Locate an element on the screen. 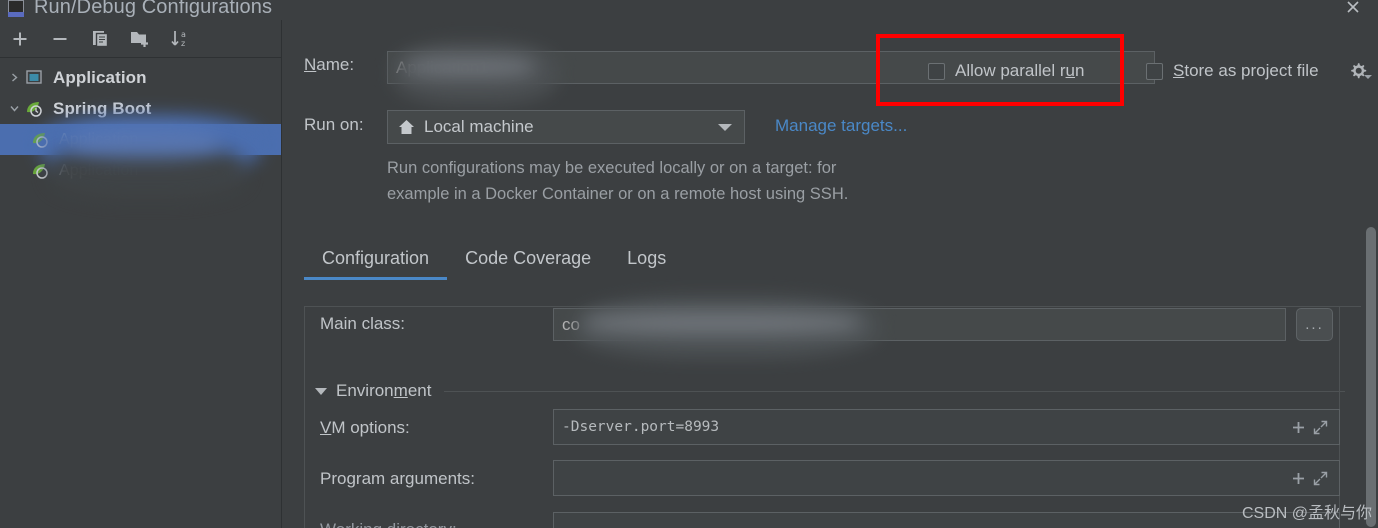 The height and width of the screenshot is (528, 1378). remove-configuration-button is located at coordinates (60, 39).